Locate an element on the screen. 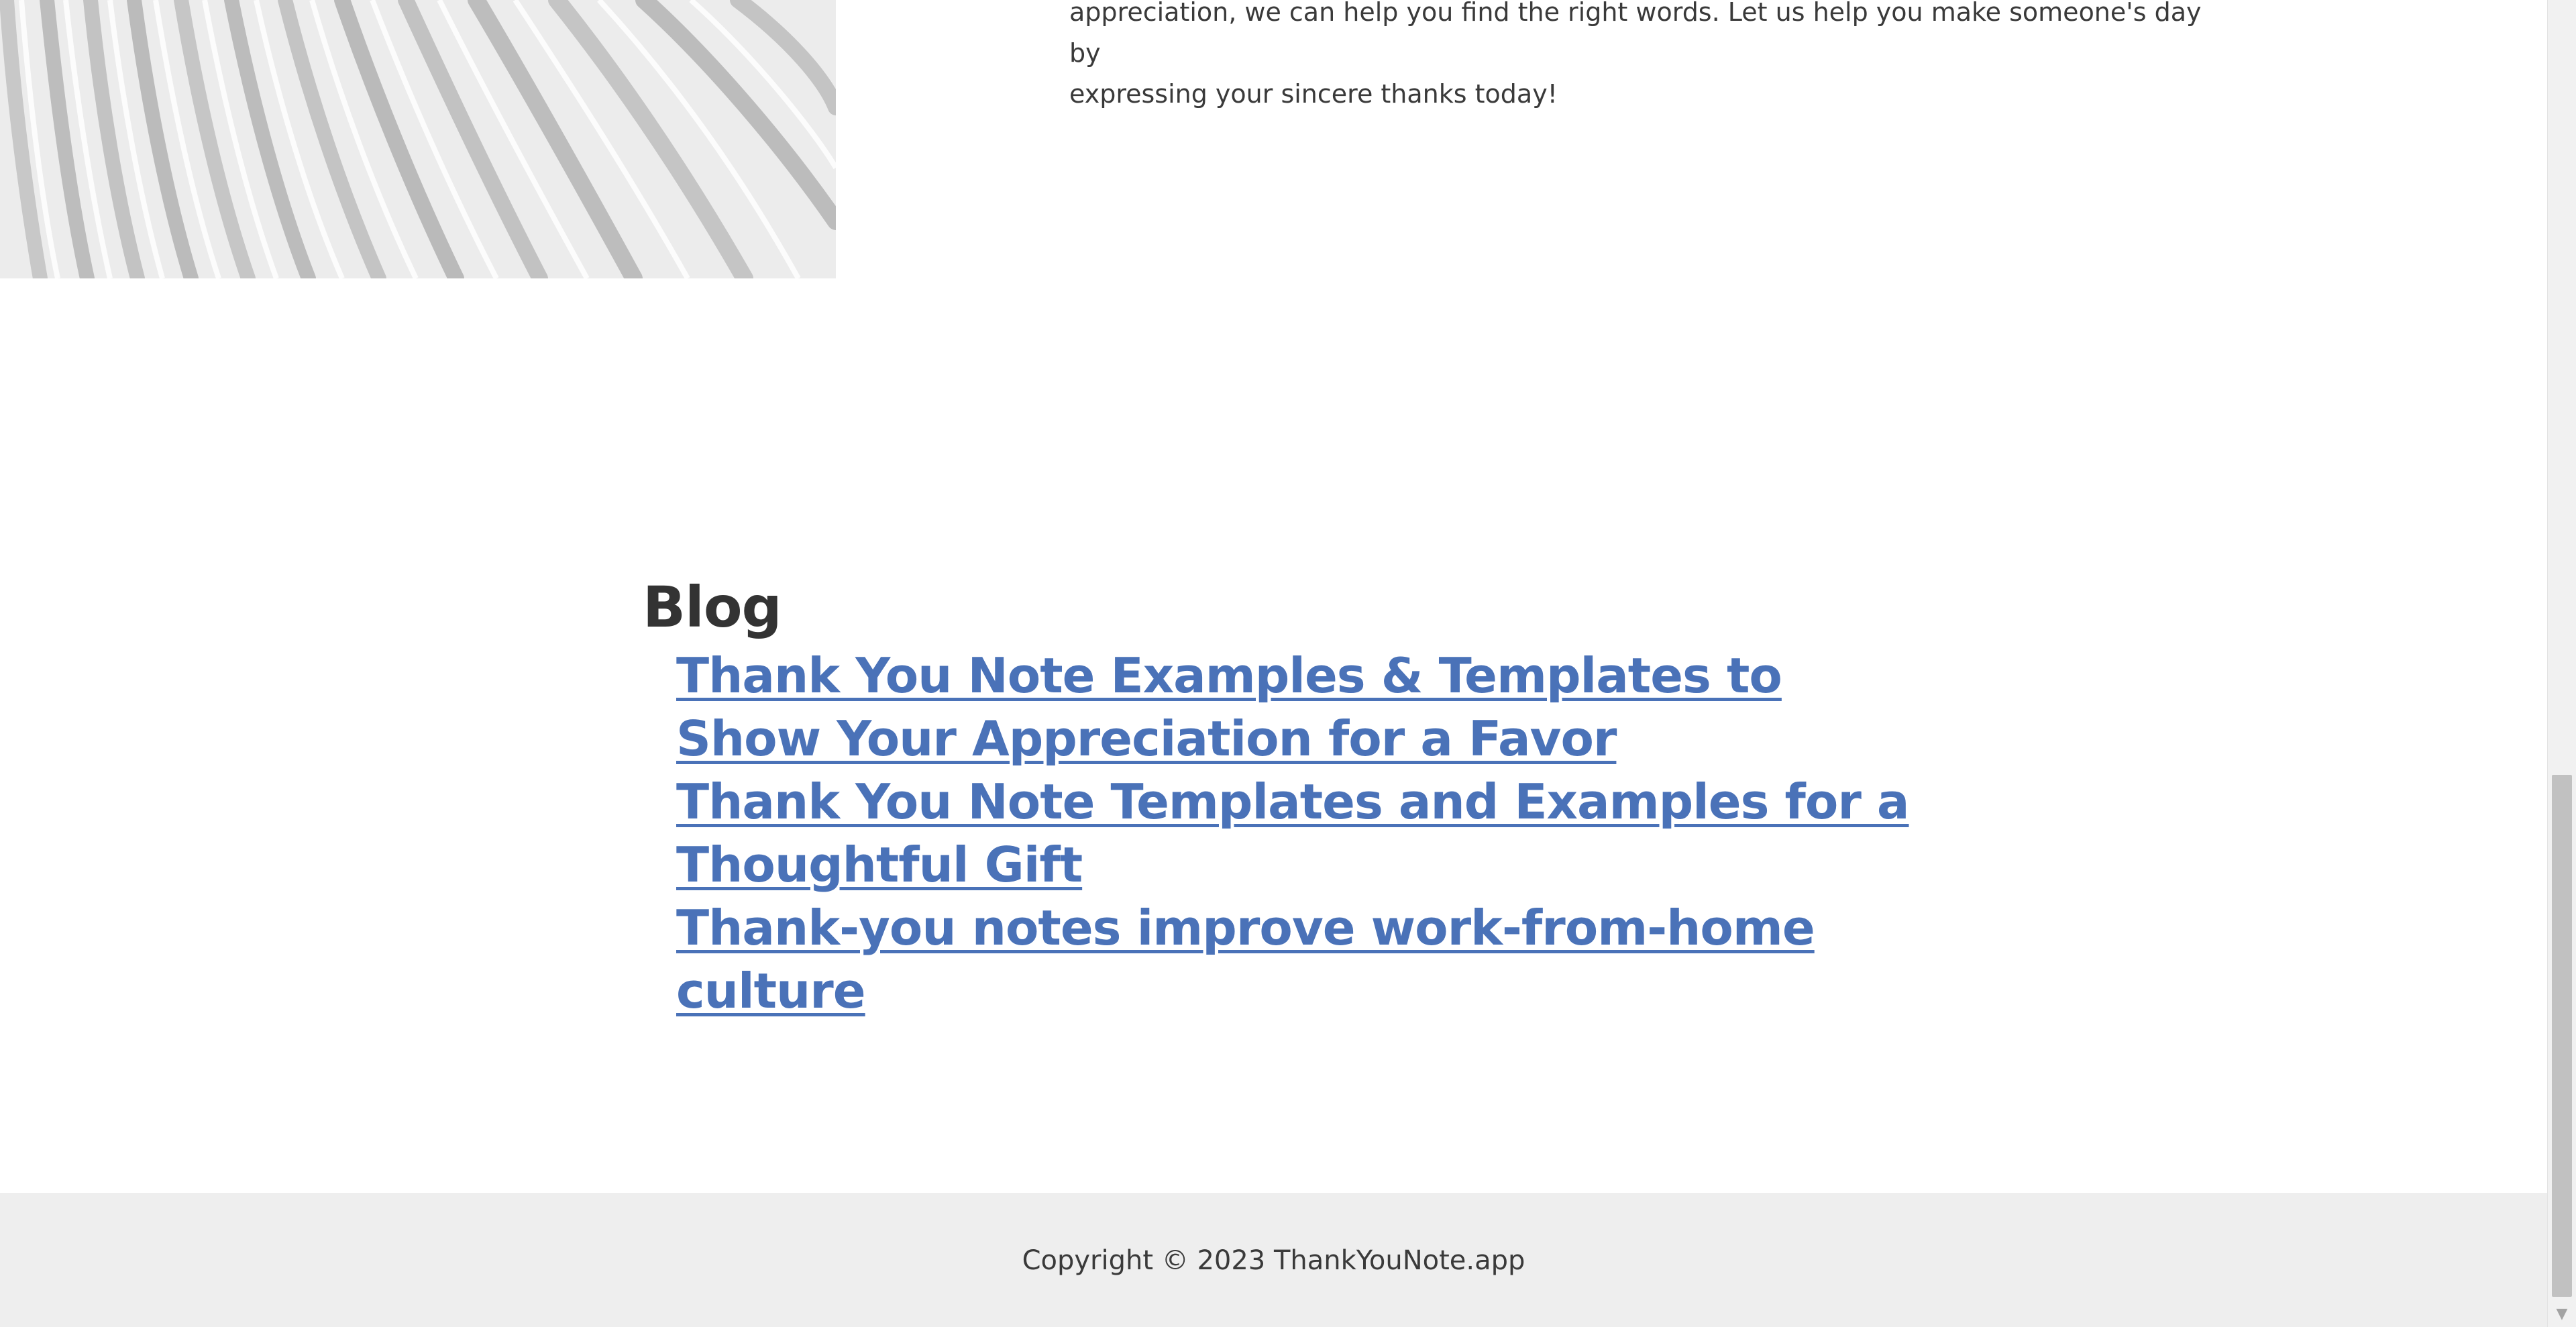  architecture-curves-image is located at coordinates (418, 139).